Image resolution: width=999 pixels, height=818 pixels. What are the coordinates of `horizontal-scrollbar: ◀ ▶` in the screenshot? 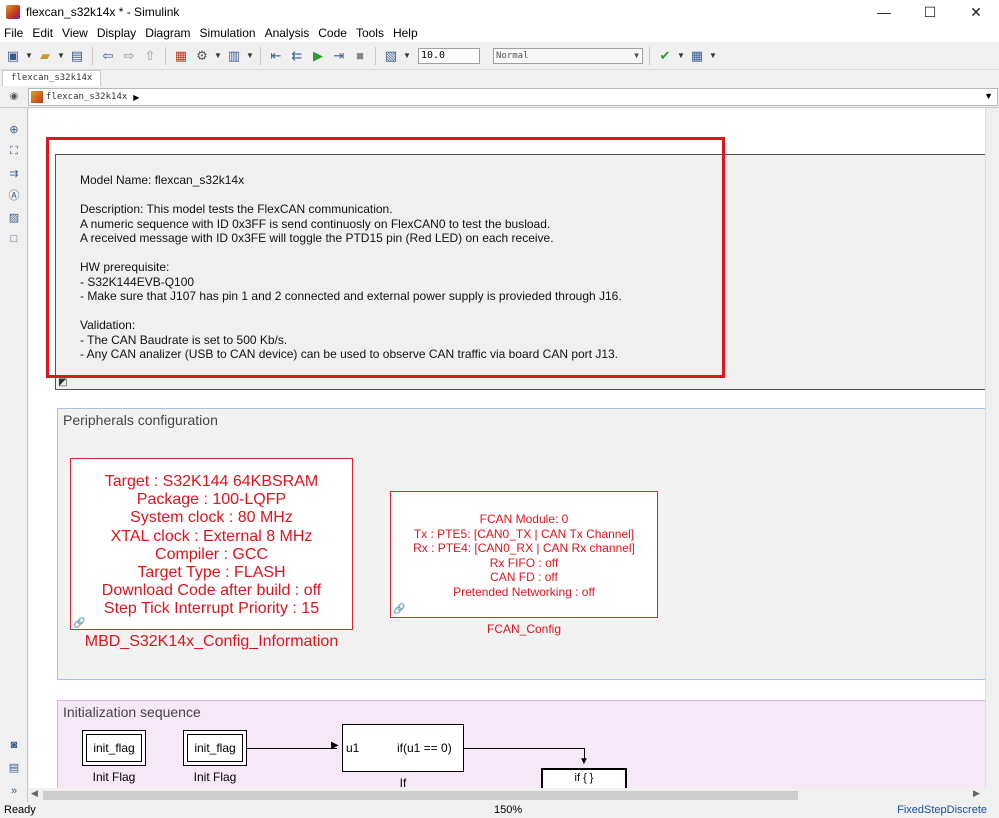 It's located at (507, 795).